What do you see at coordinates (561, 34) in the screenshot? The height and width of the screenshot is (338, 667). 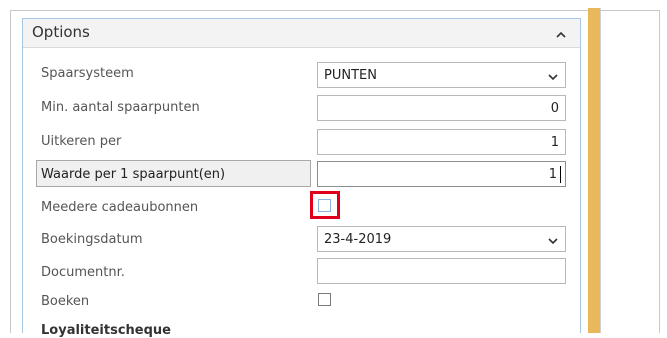 I see `chevron-up-icon` at bounding box center [561, 34].